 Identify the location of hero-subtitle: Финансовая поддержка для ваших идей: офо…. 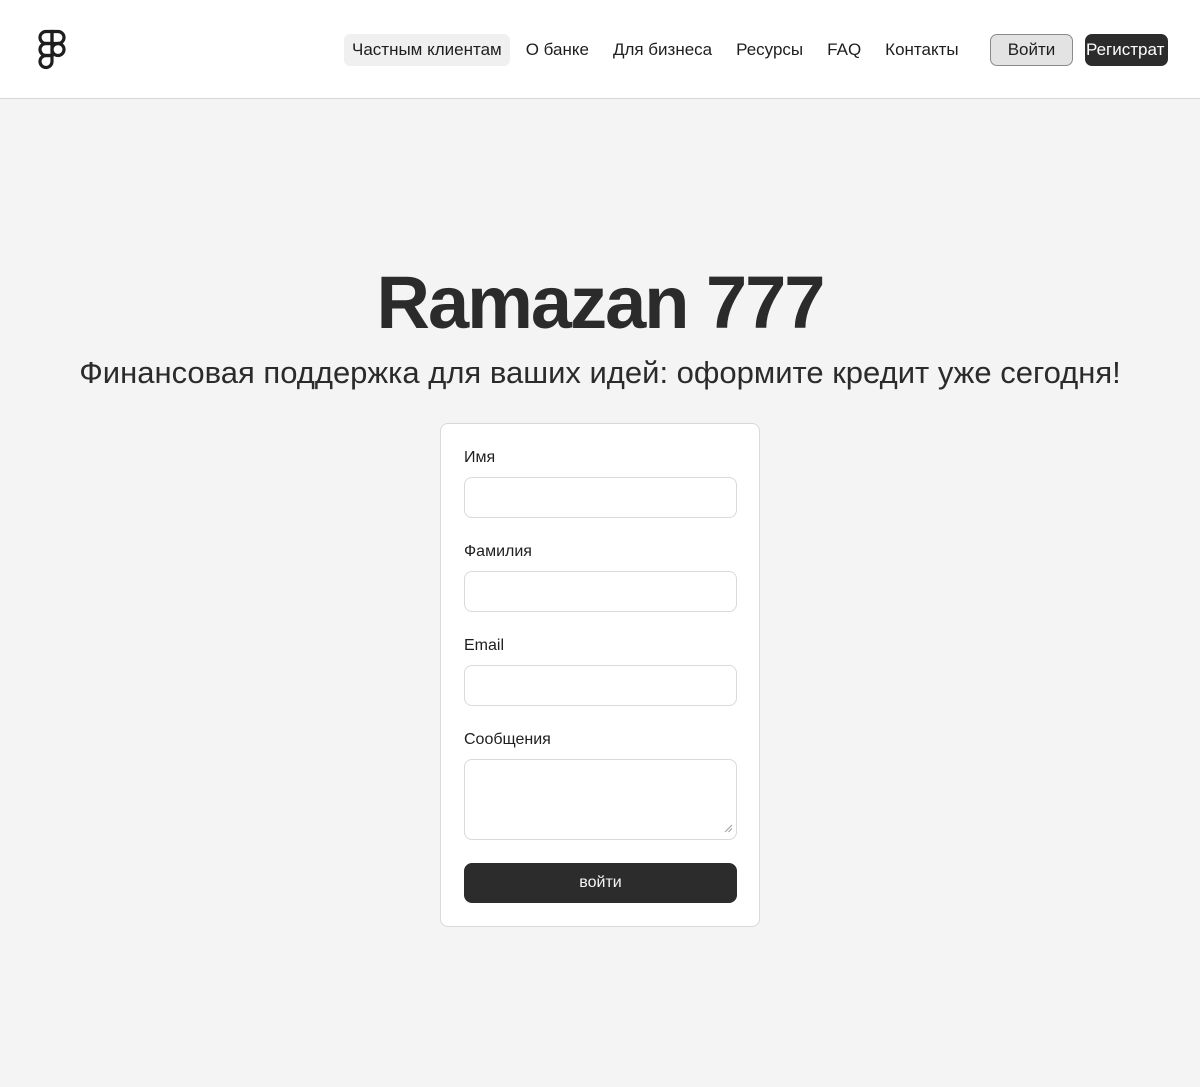
(600, 372).